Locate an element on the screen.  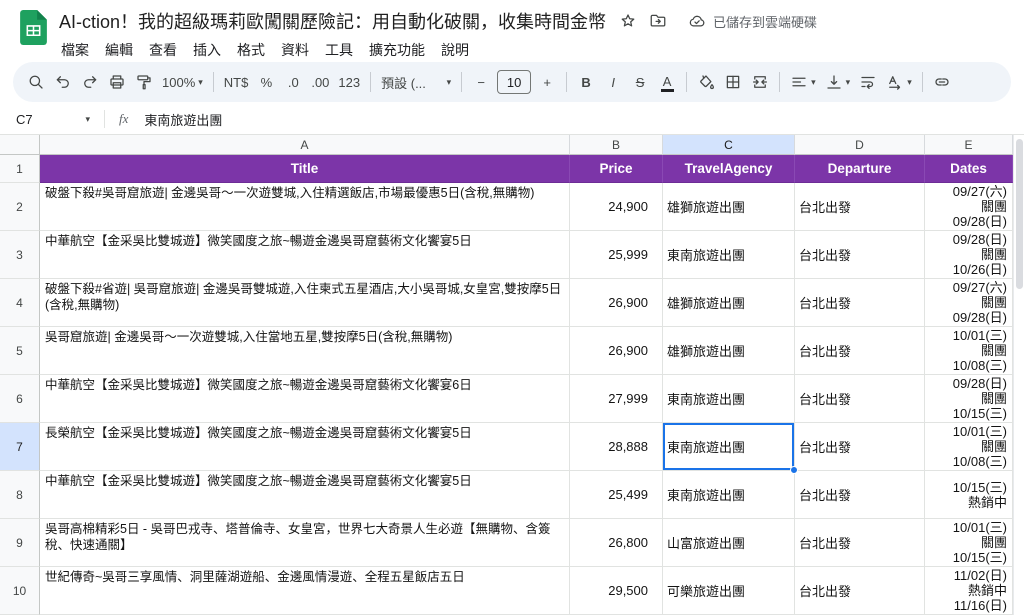
strikethrough-button: S is located at coordinates (640, 82).